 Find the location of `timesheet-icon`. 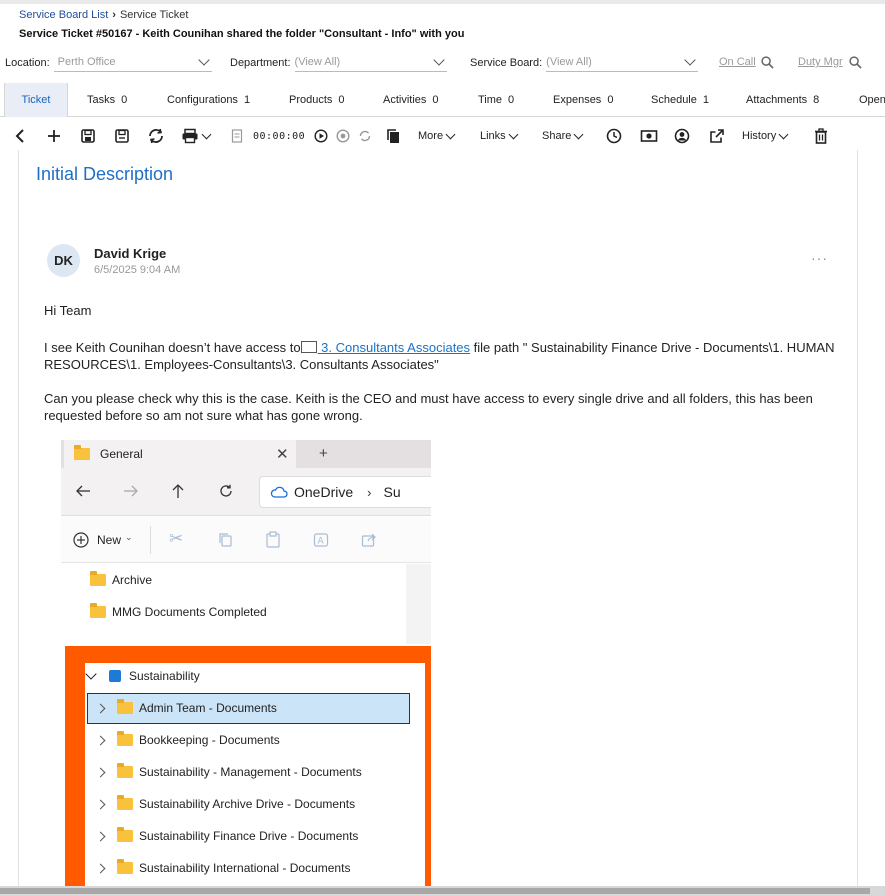

timesheet-icon is located at coordinates (237, 136).